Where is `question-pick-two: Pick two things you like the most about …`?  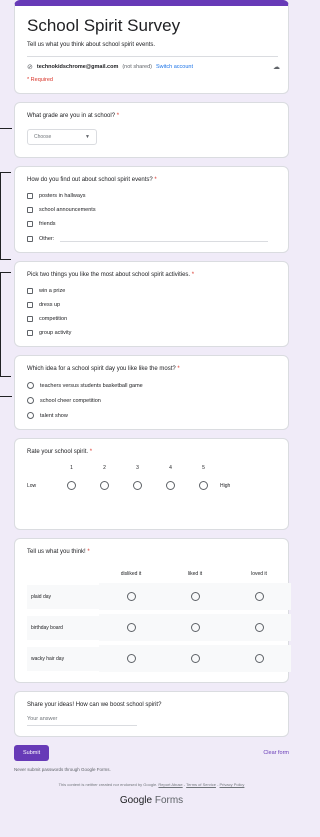 question-pick-two: Pick two things you like the most about … is located at coordinates (151, 304).